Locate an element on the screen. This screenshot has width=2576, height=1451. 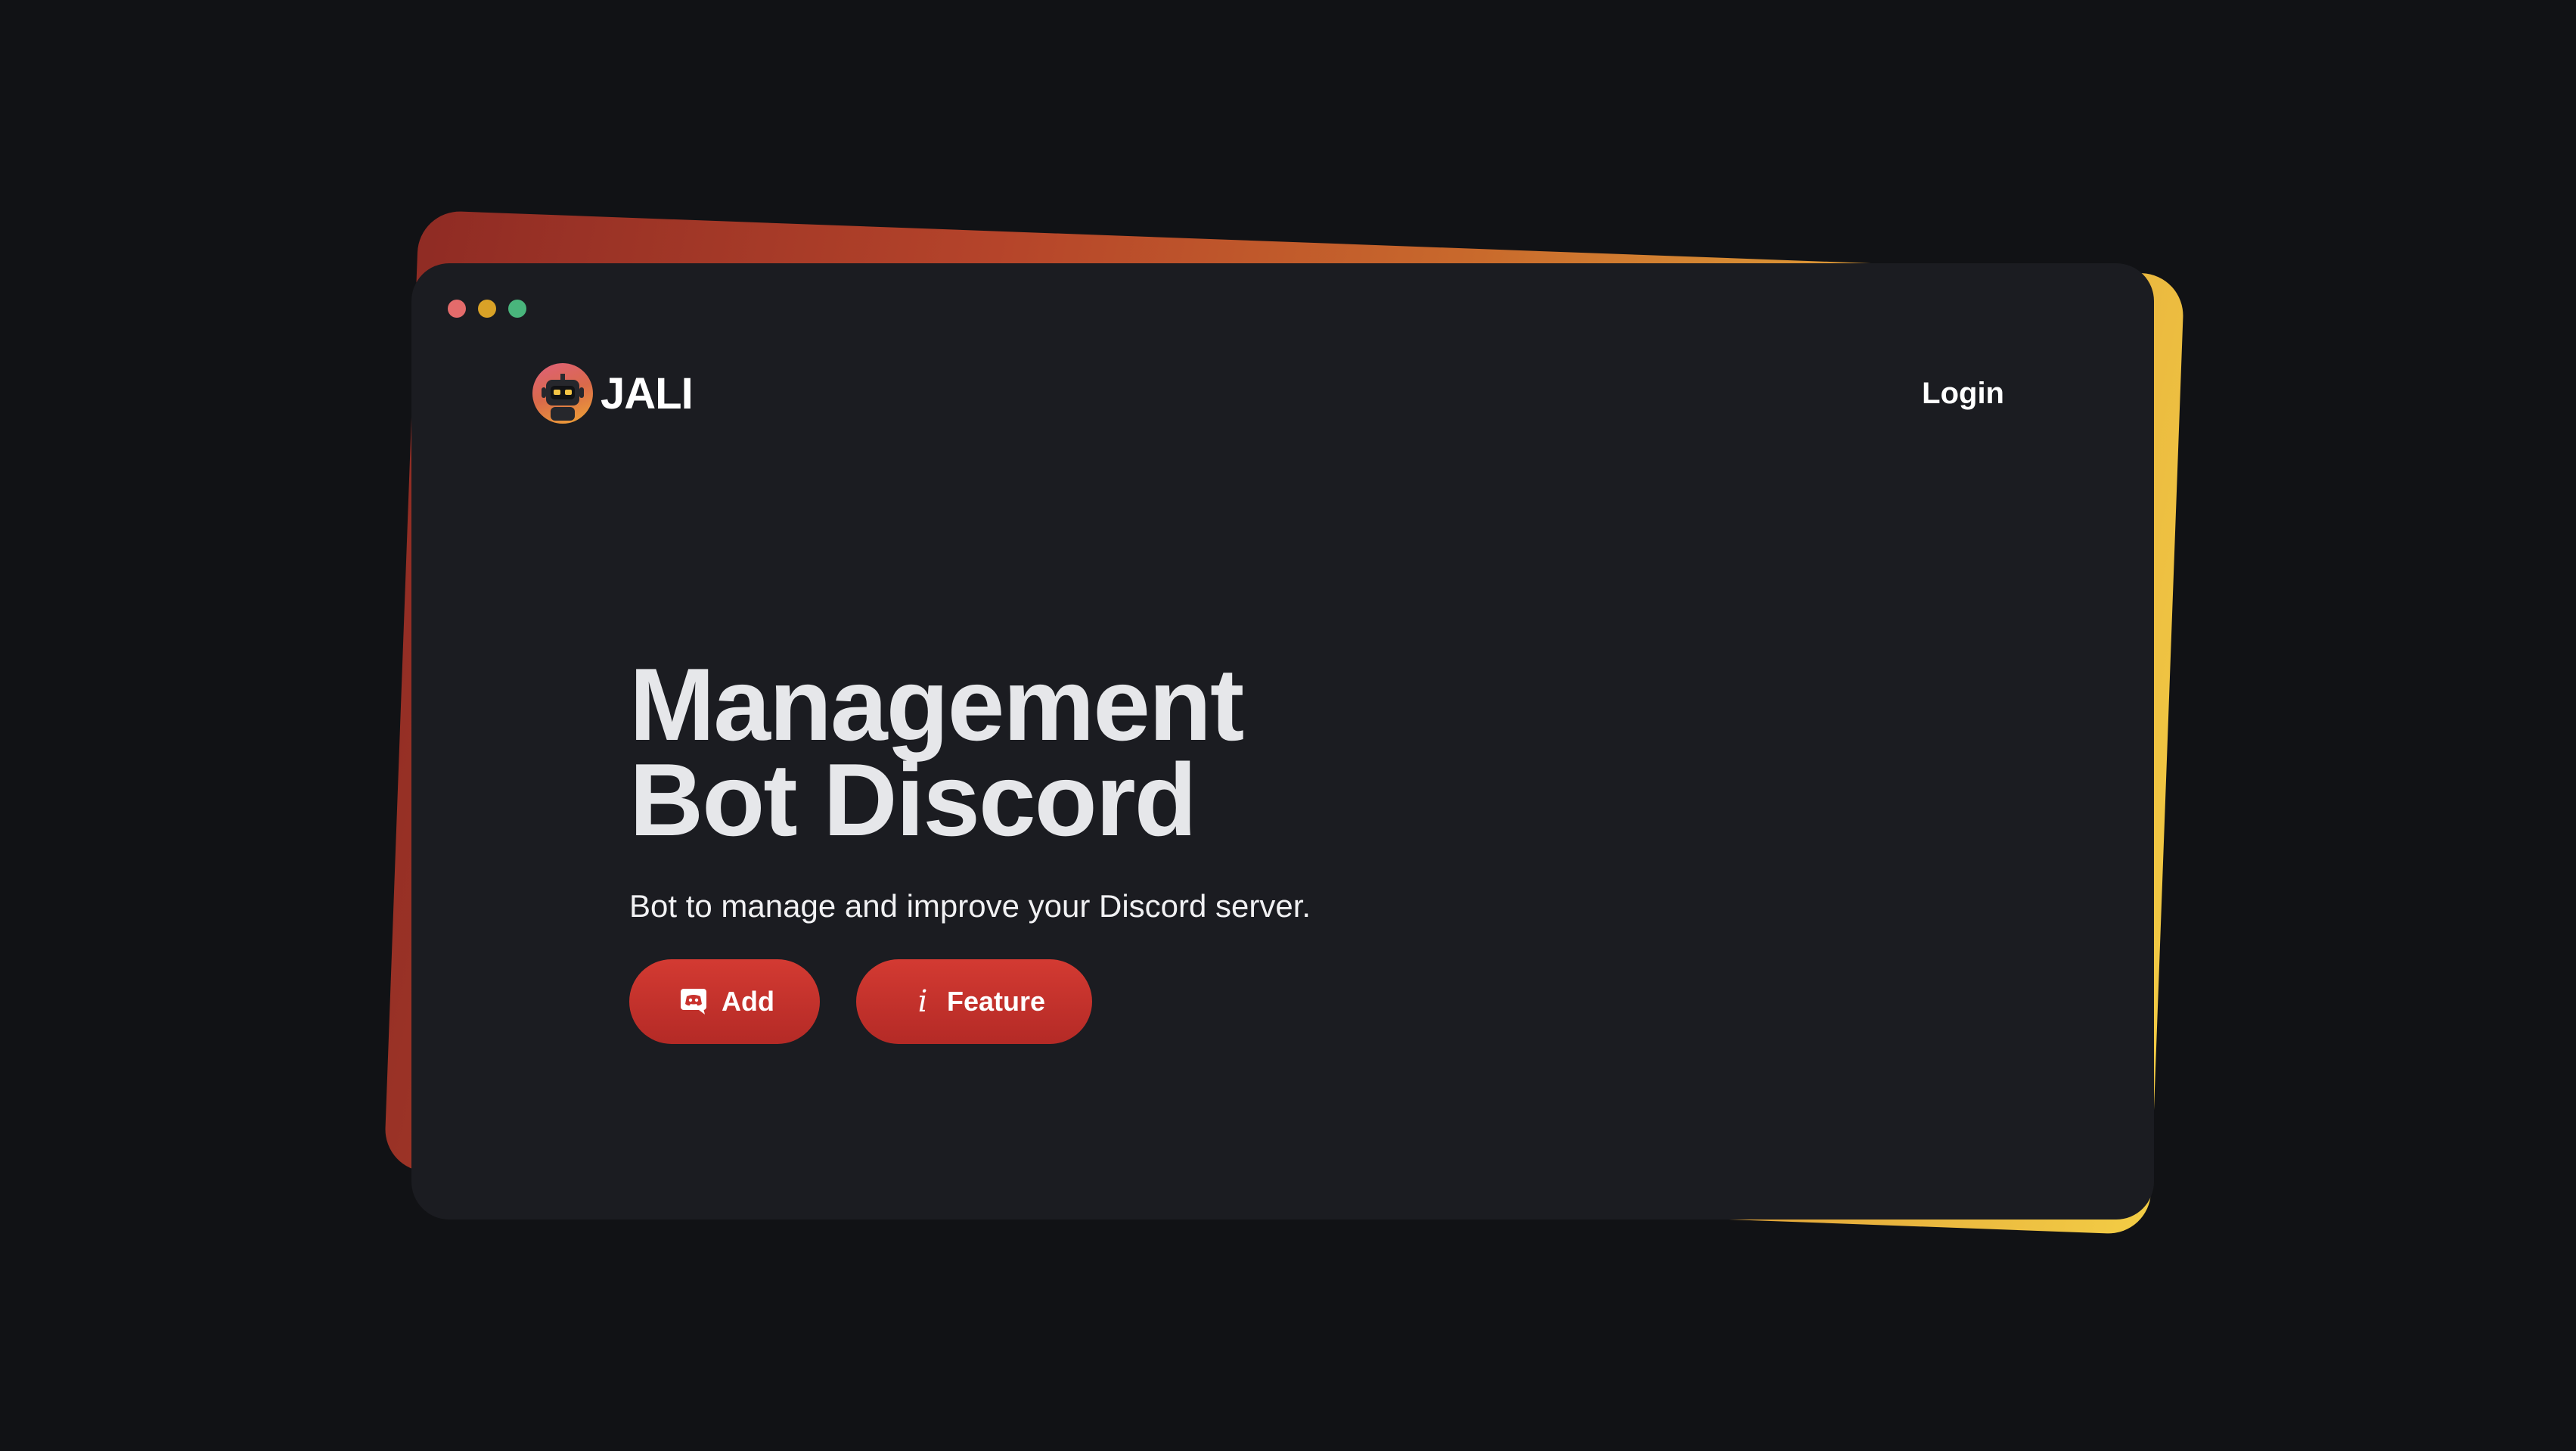
login-link: Login is located at coordinates (1963, 394).